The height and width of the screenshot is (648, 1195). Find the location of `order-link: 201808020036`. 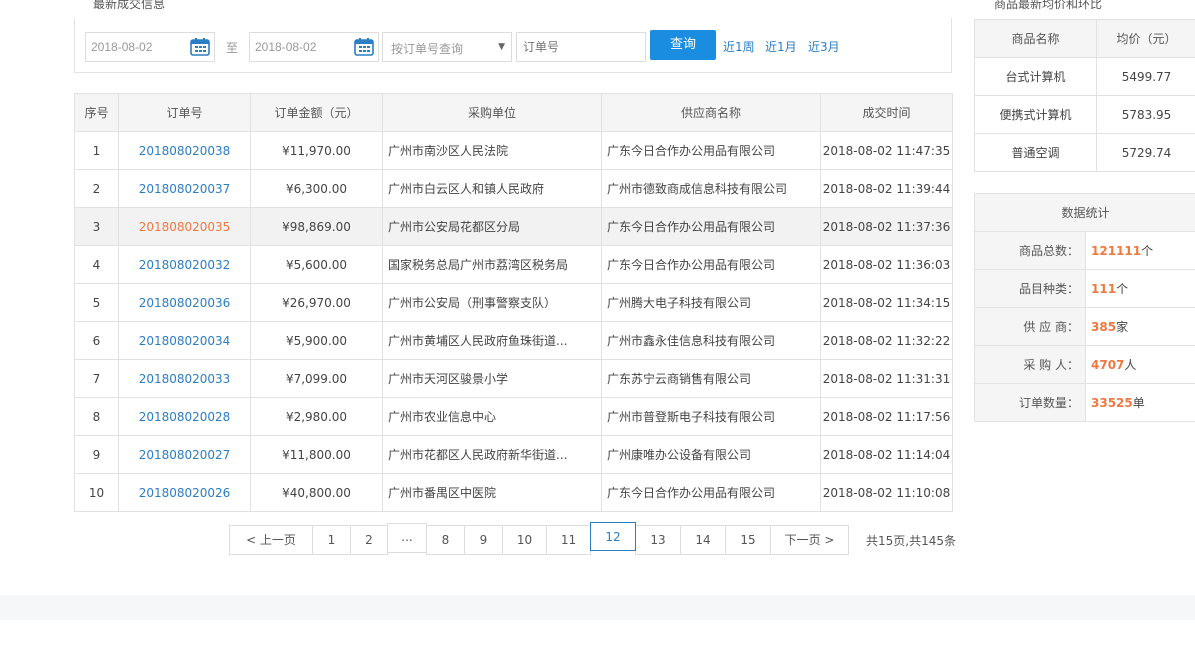

order-link: 201808020036 is located at coordinates (185, 303).